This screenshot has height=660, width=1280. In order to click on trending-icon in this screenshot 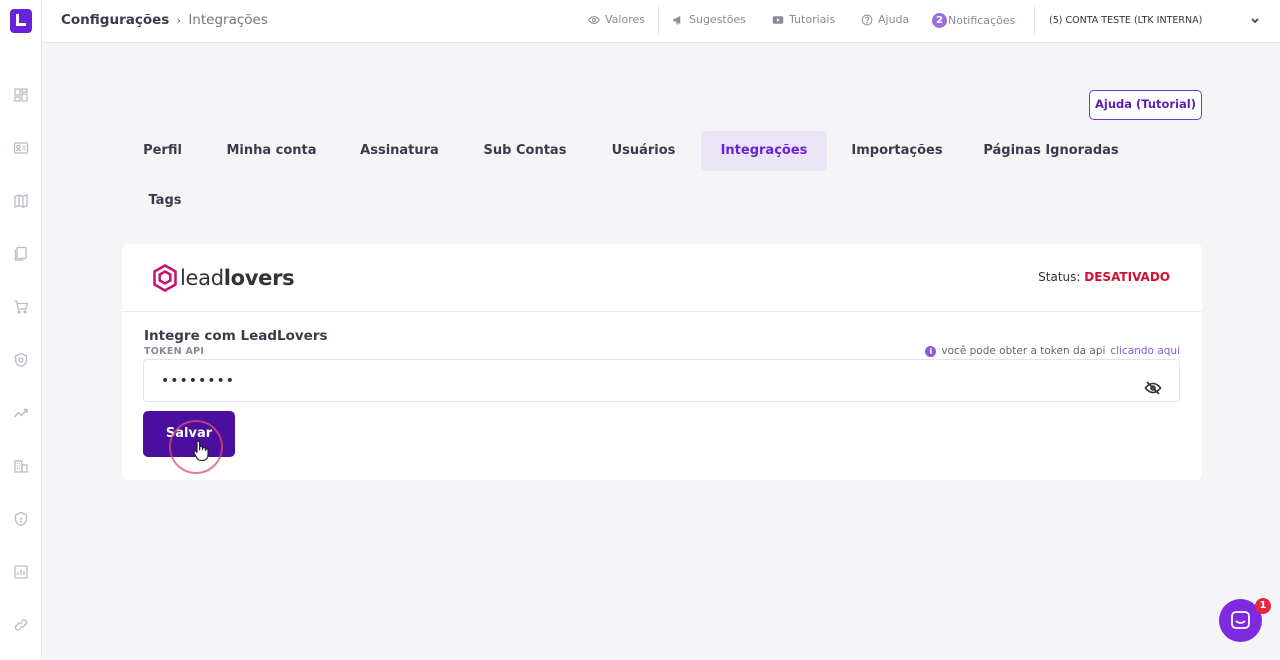, I will do `click(21, 413)`.